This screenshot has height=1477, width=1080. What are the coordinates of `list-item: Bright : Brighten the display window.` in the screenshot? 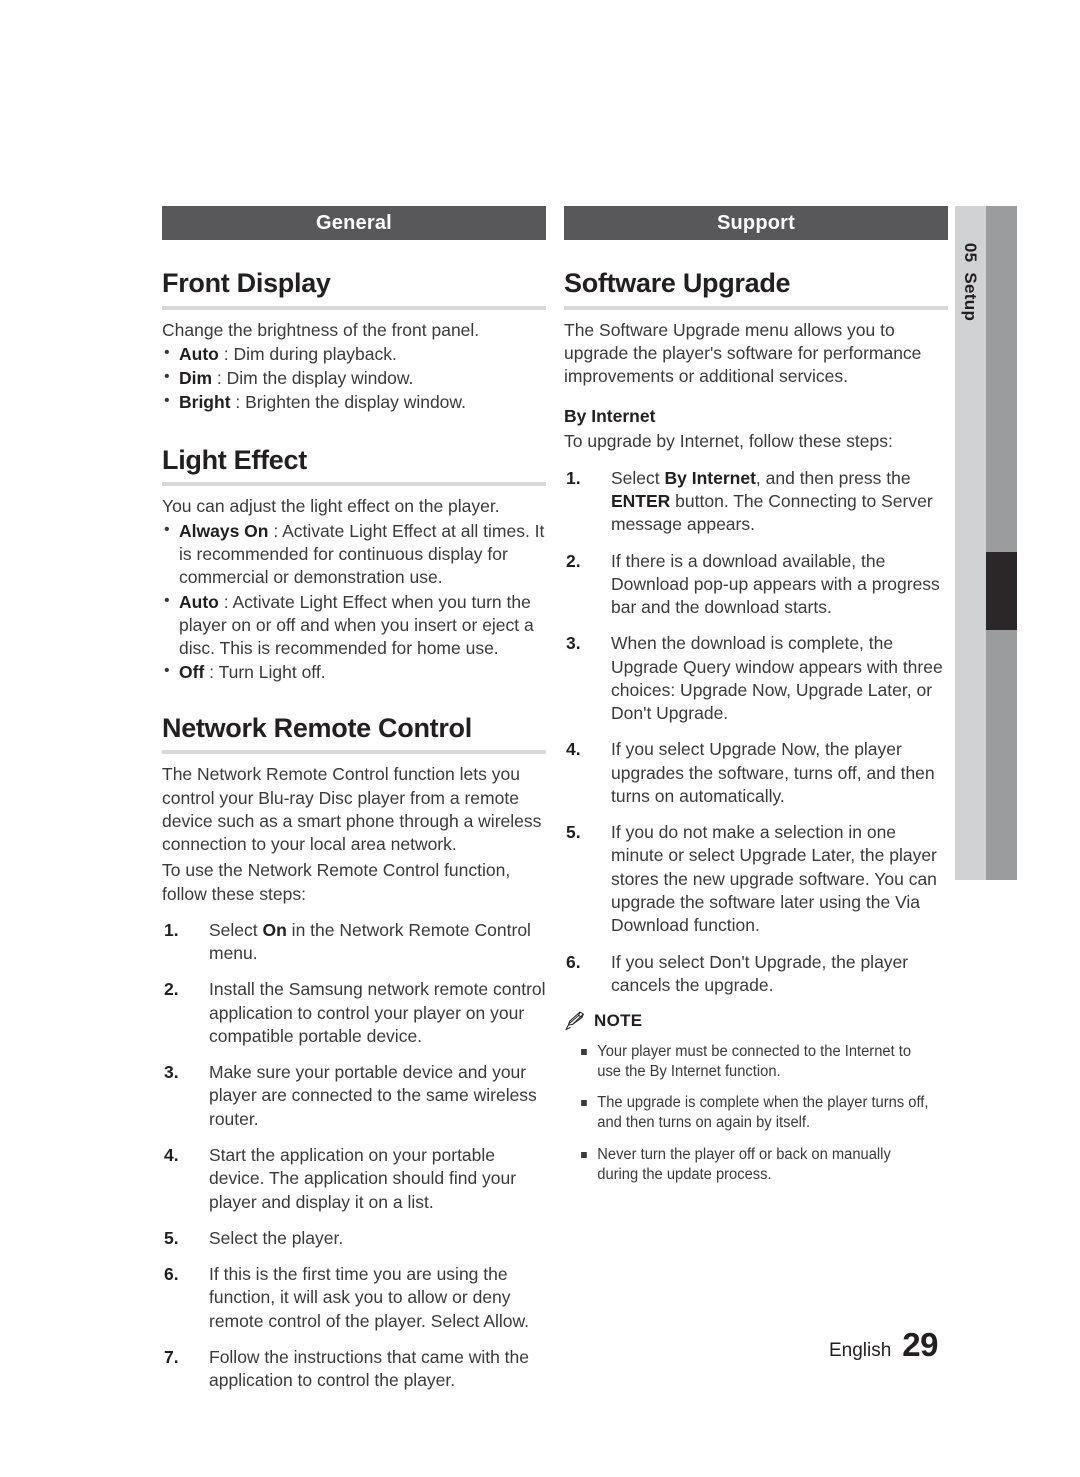 It's located at (354, 402).